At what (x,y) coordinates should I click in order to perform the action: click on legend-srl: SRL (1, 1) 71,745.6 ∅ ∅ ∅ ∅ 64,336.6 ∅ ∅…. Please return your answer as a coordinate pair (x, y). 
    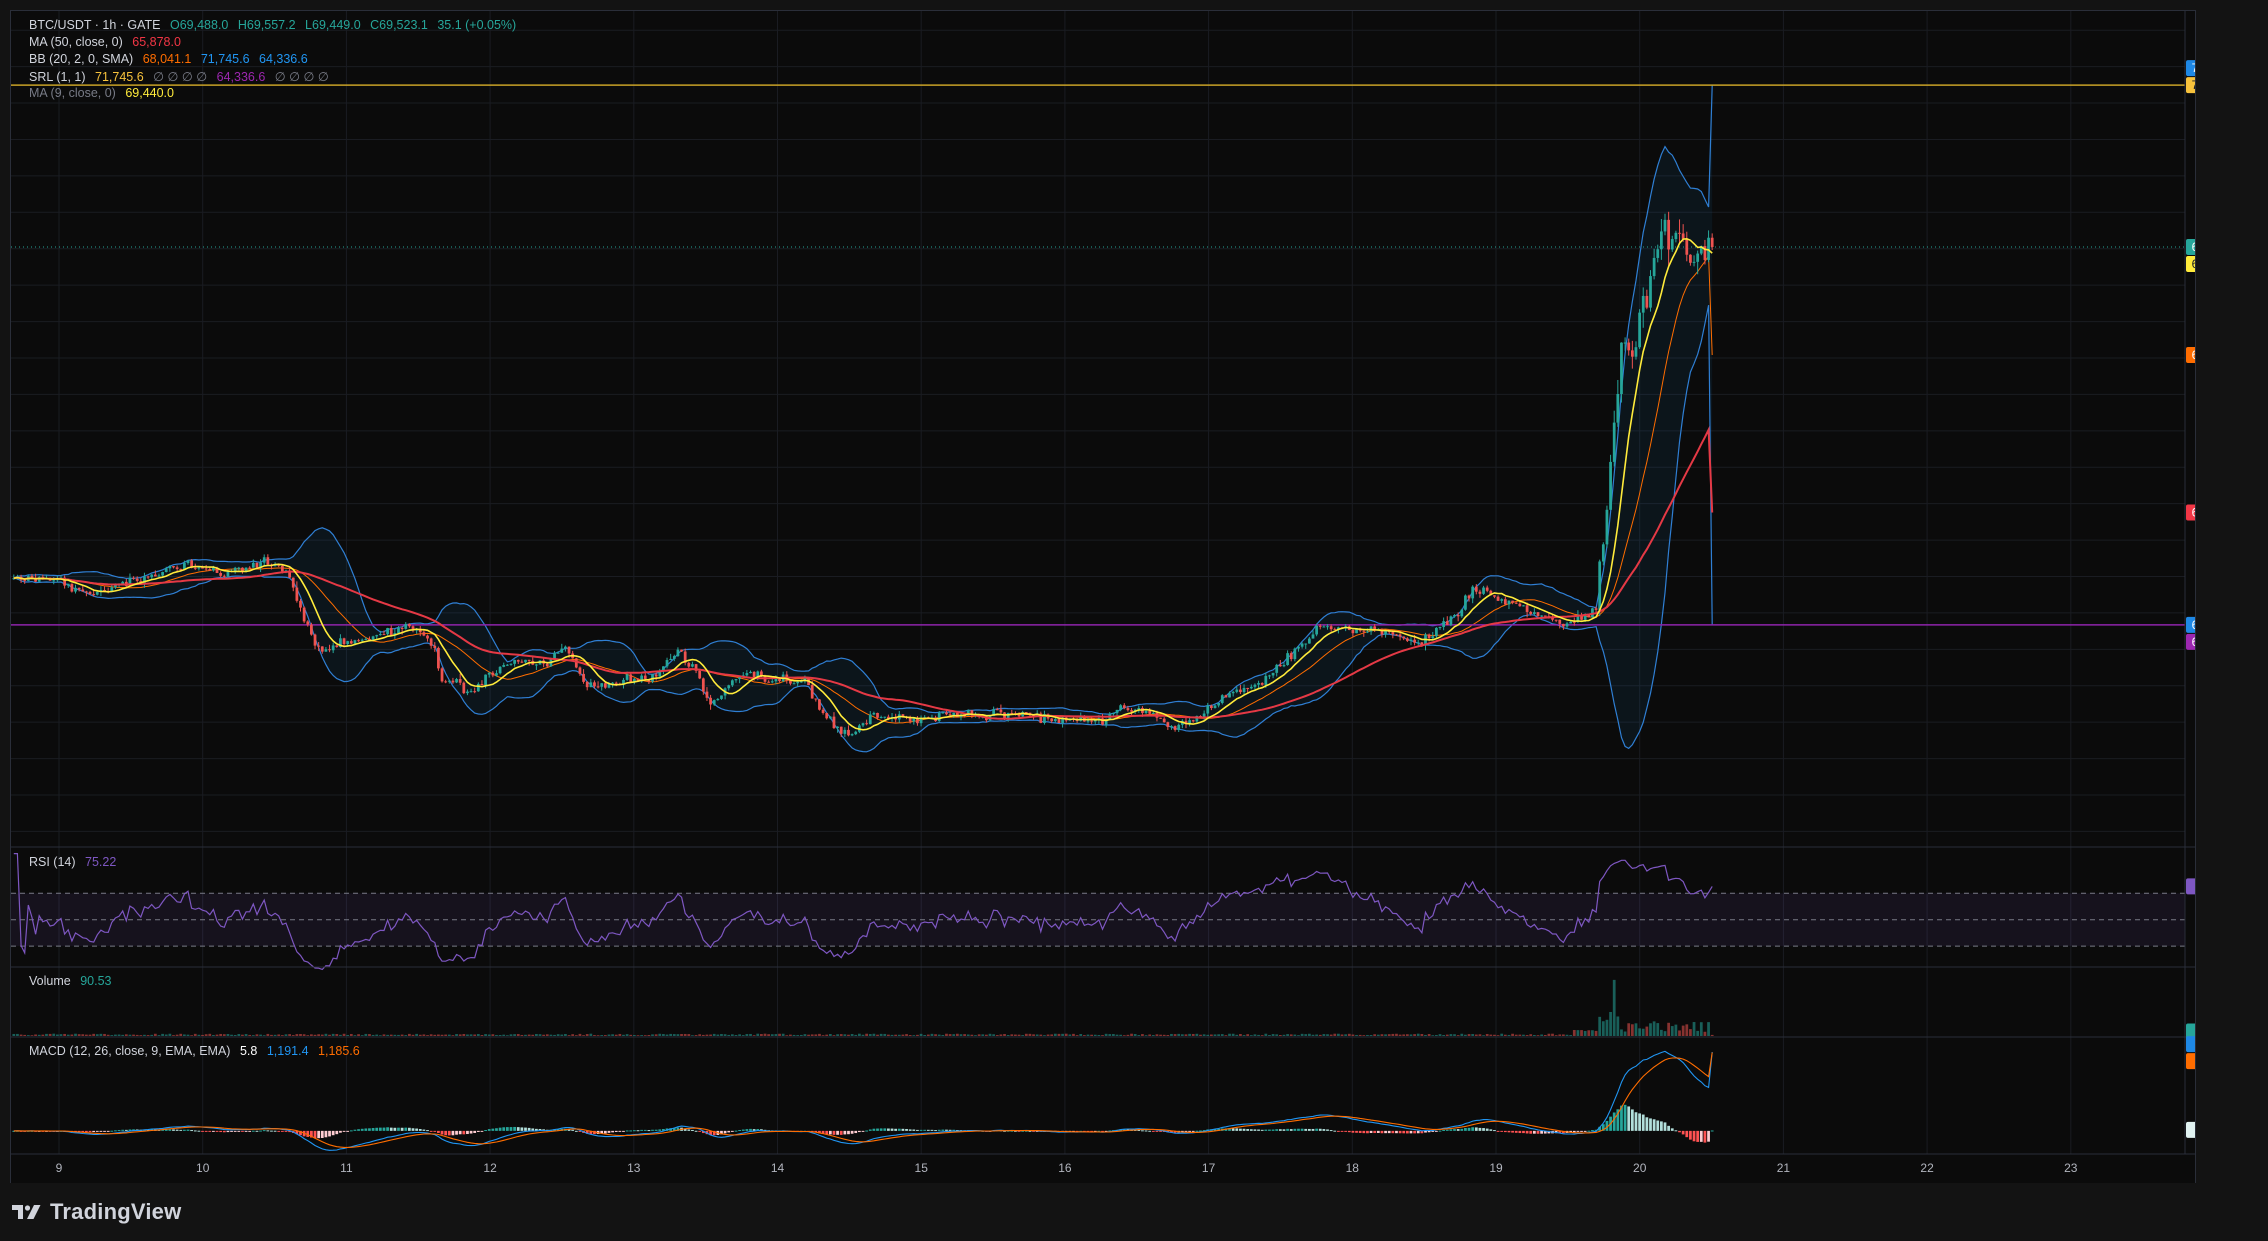
    Looking at the image, I should click on (182, 76).